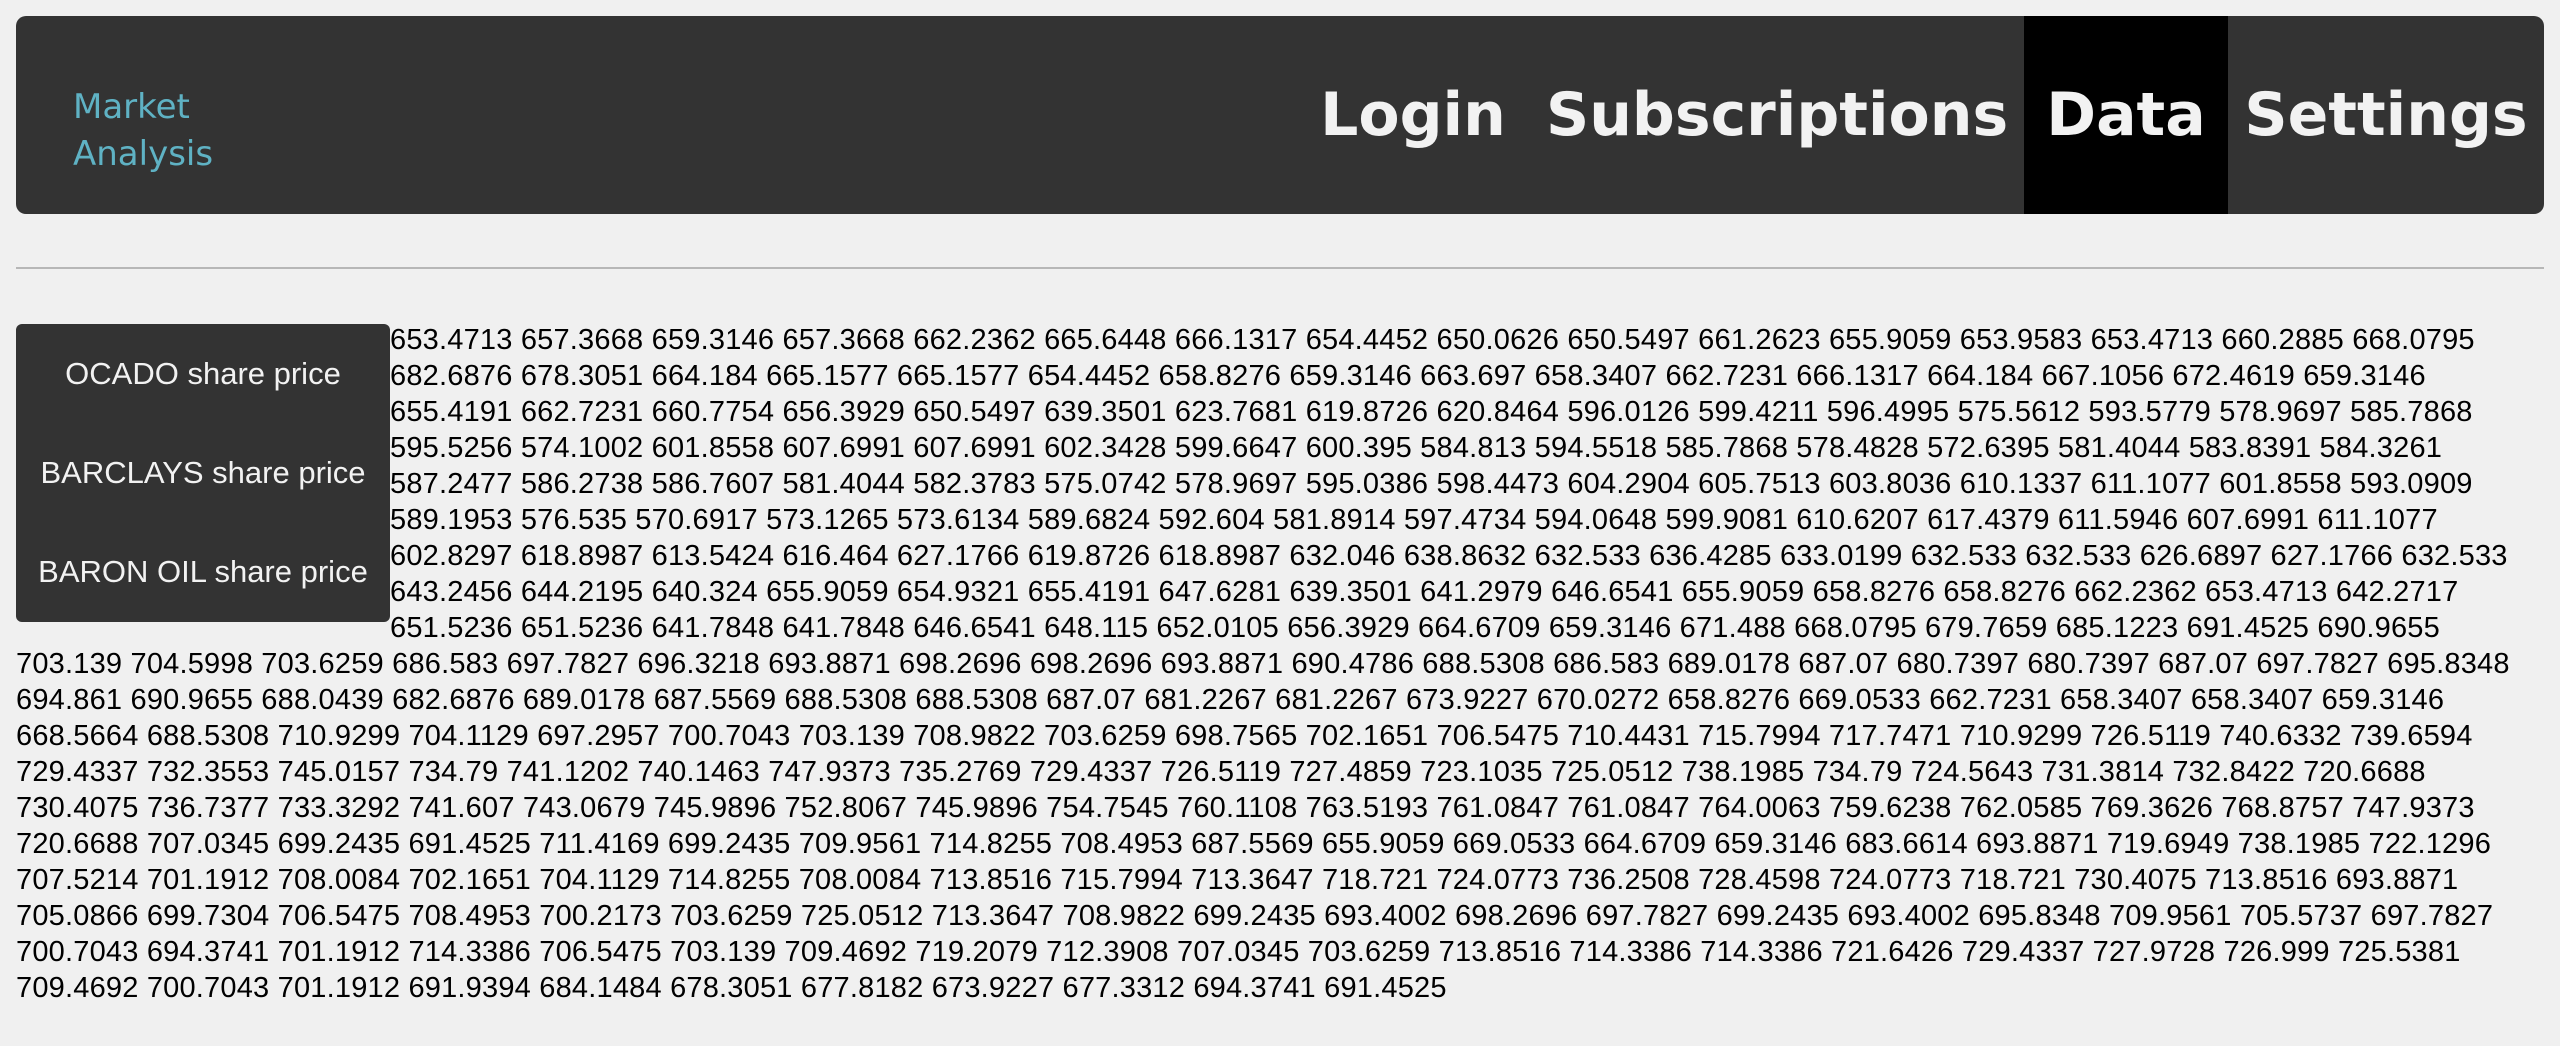  What do you see at coordinates (203, 571) in the screenshot?
I see `menu-item-baron-oil: BARON OIL share price` at bounding box center [203, 571].